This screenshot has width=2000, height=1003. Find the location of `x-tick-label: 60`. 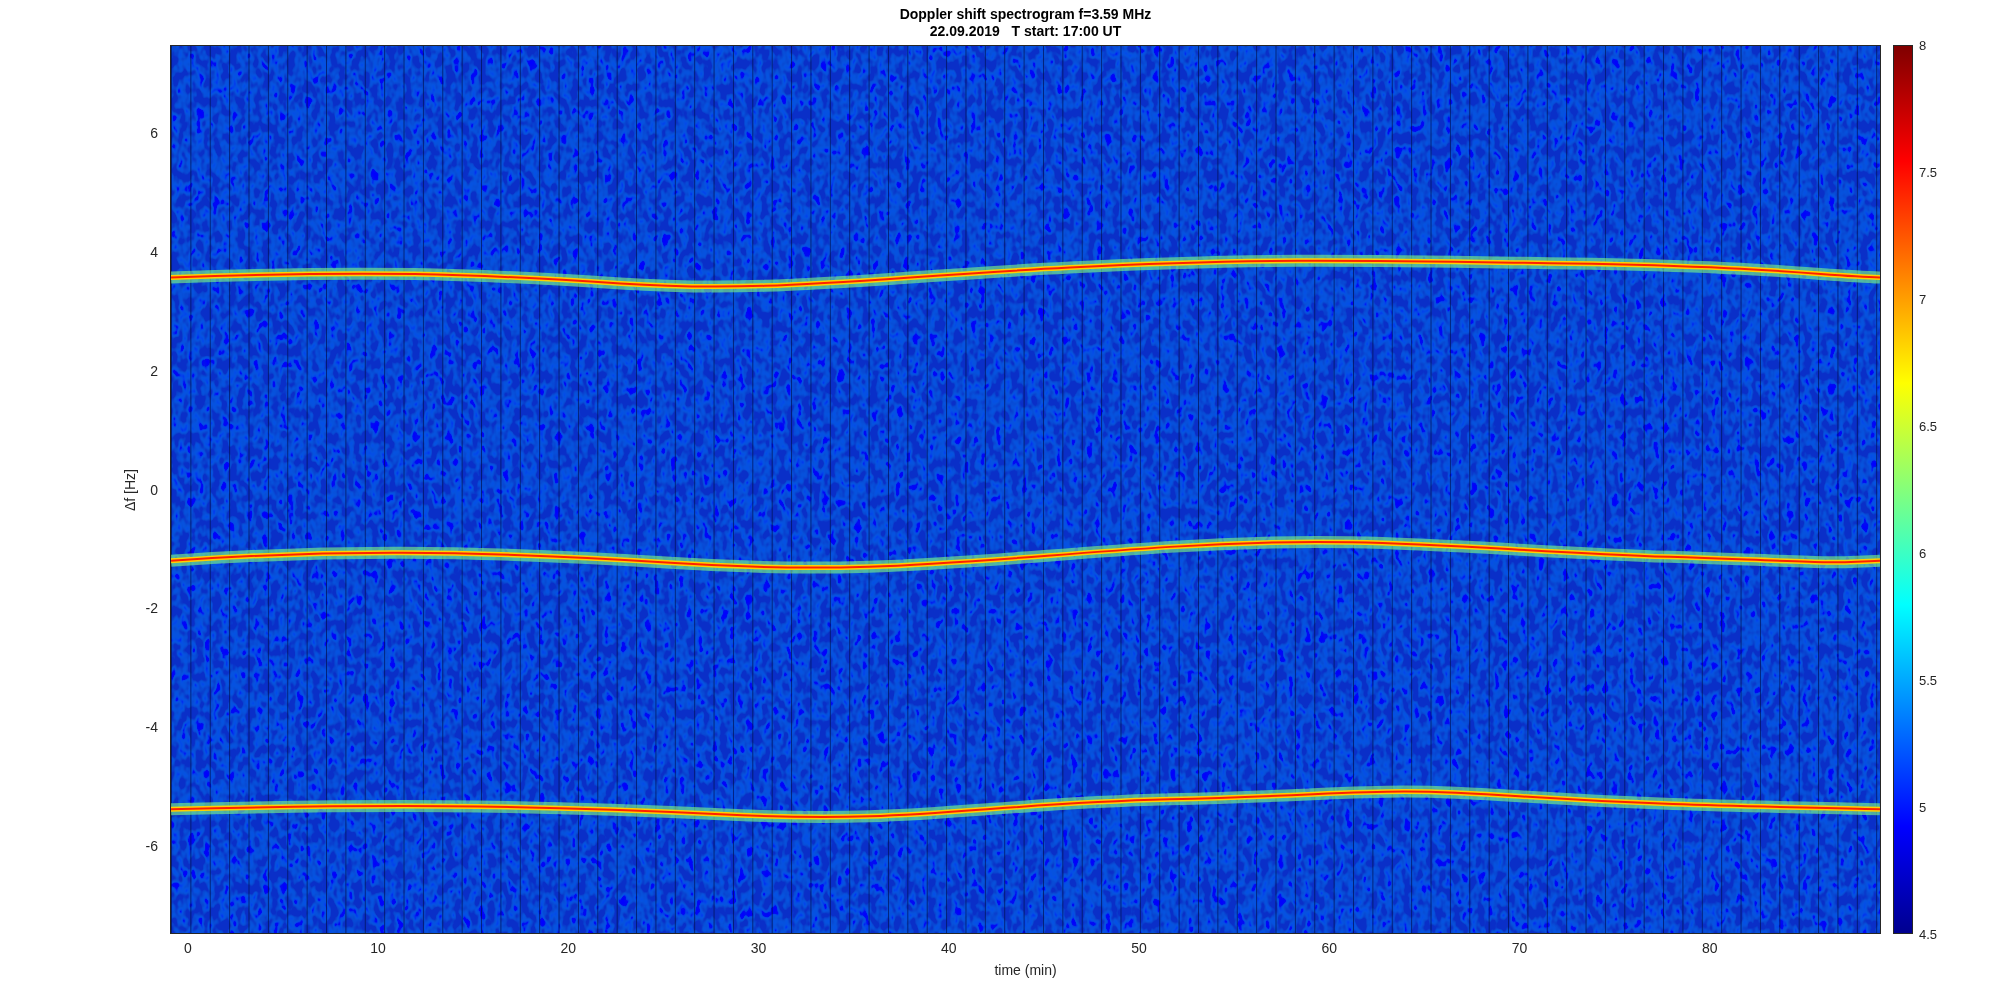

x-tick-label: 60 is located at coordinates (1329, 948).